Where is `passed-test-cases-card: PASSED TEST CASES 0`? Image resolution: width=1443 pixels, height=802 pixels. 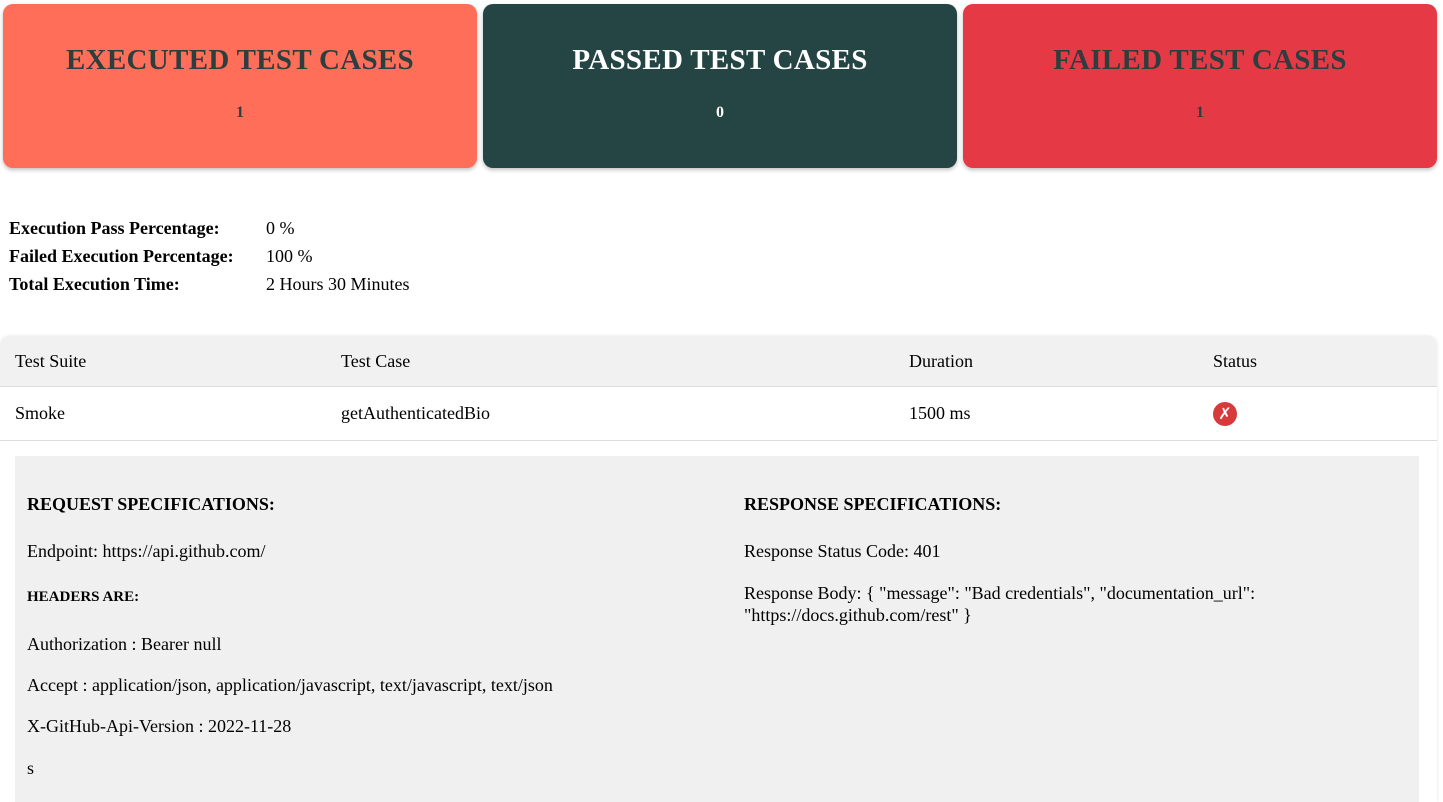
passed-test-cases-card: PASSED TEST CASES 0 is located at coordinates (720, 86).